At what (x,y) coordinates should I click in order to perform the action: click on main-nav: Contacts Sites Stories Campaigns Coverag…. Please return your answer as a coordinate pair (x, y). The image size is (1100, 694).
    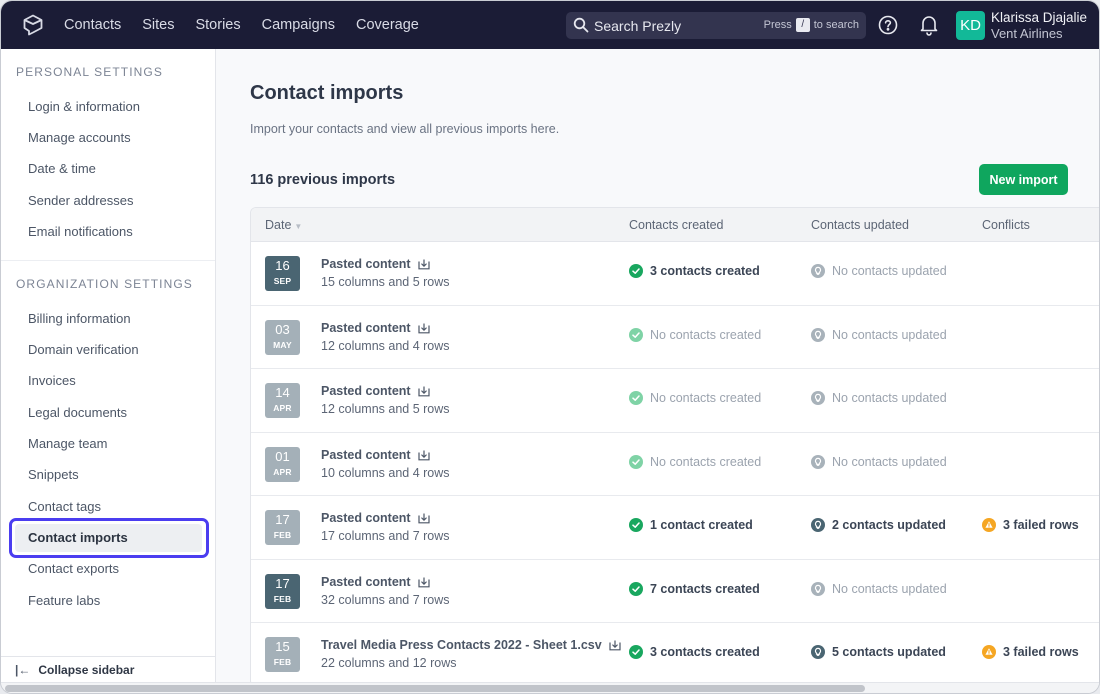
    Looking at the image, I should click on (252, 25).